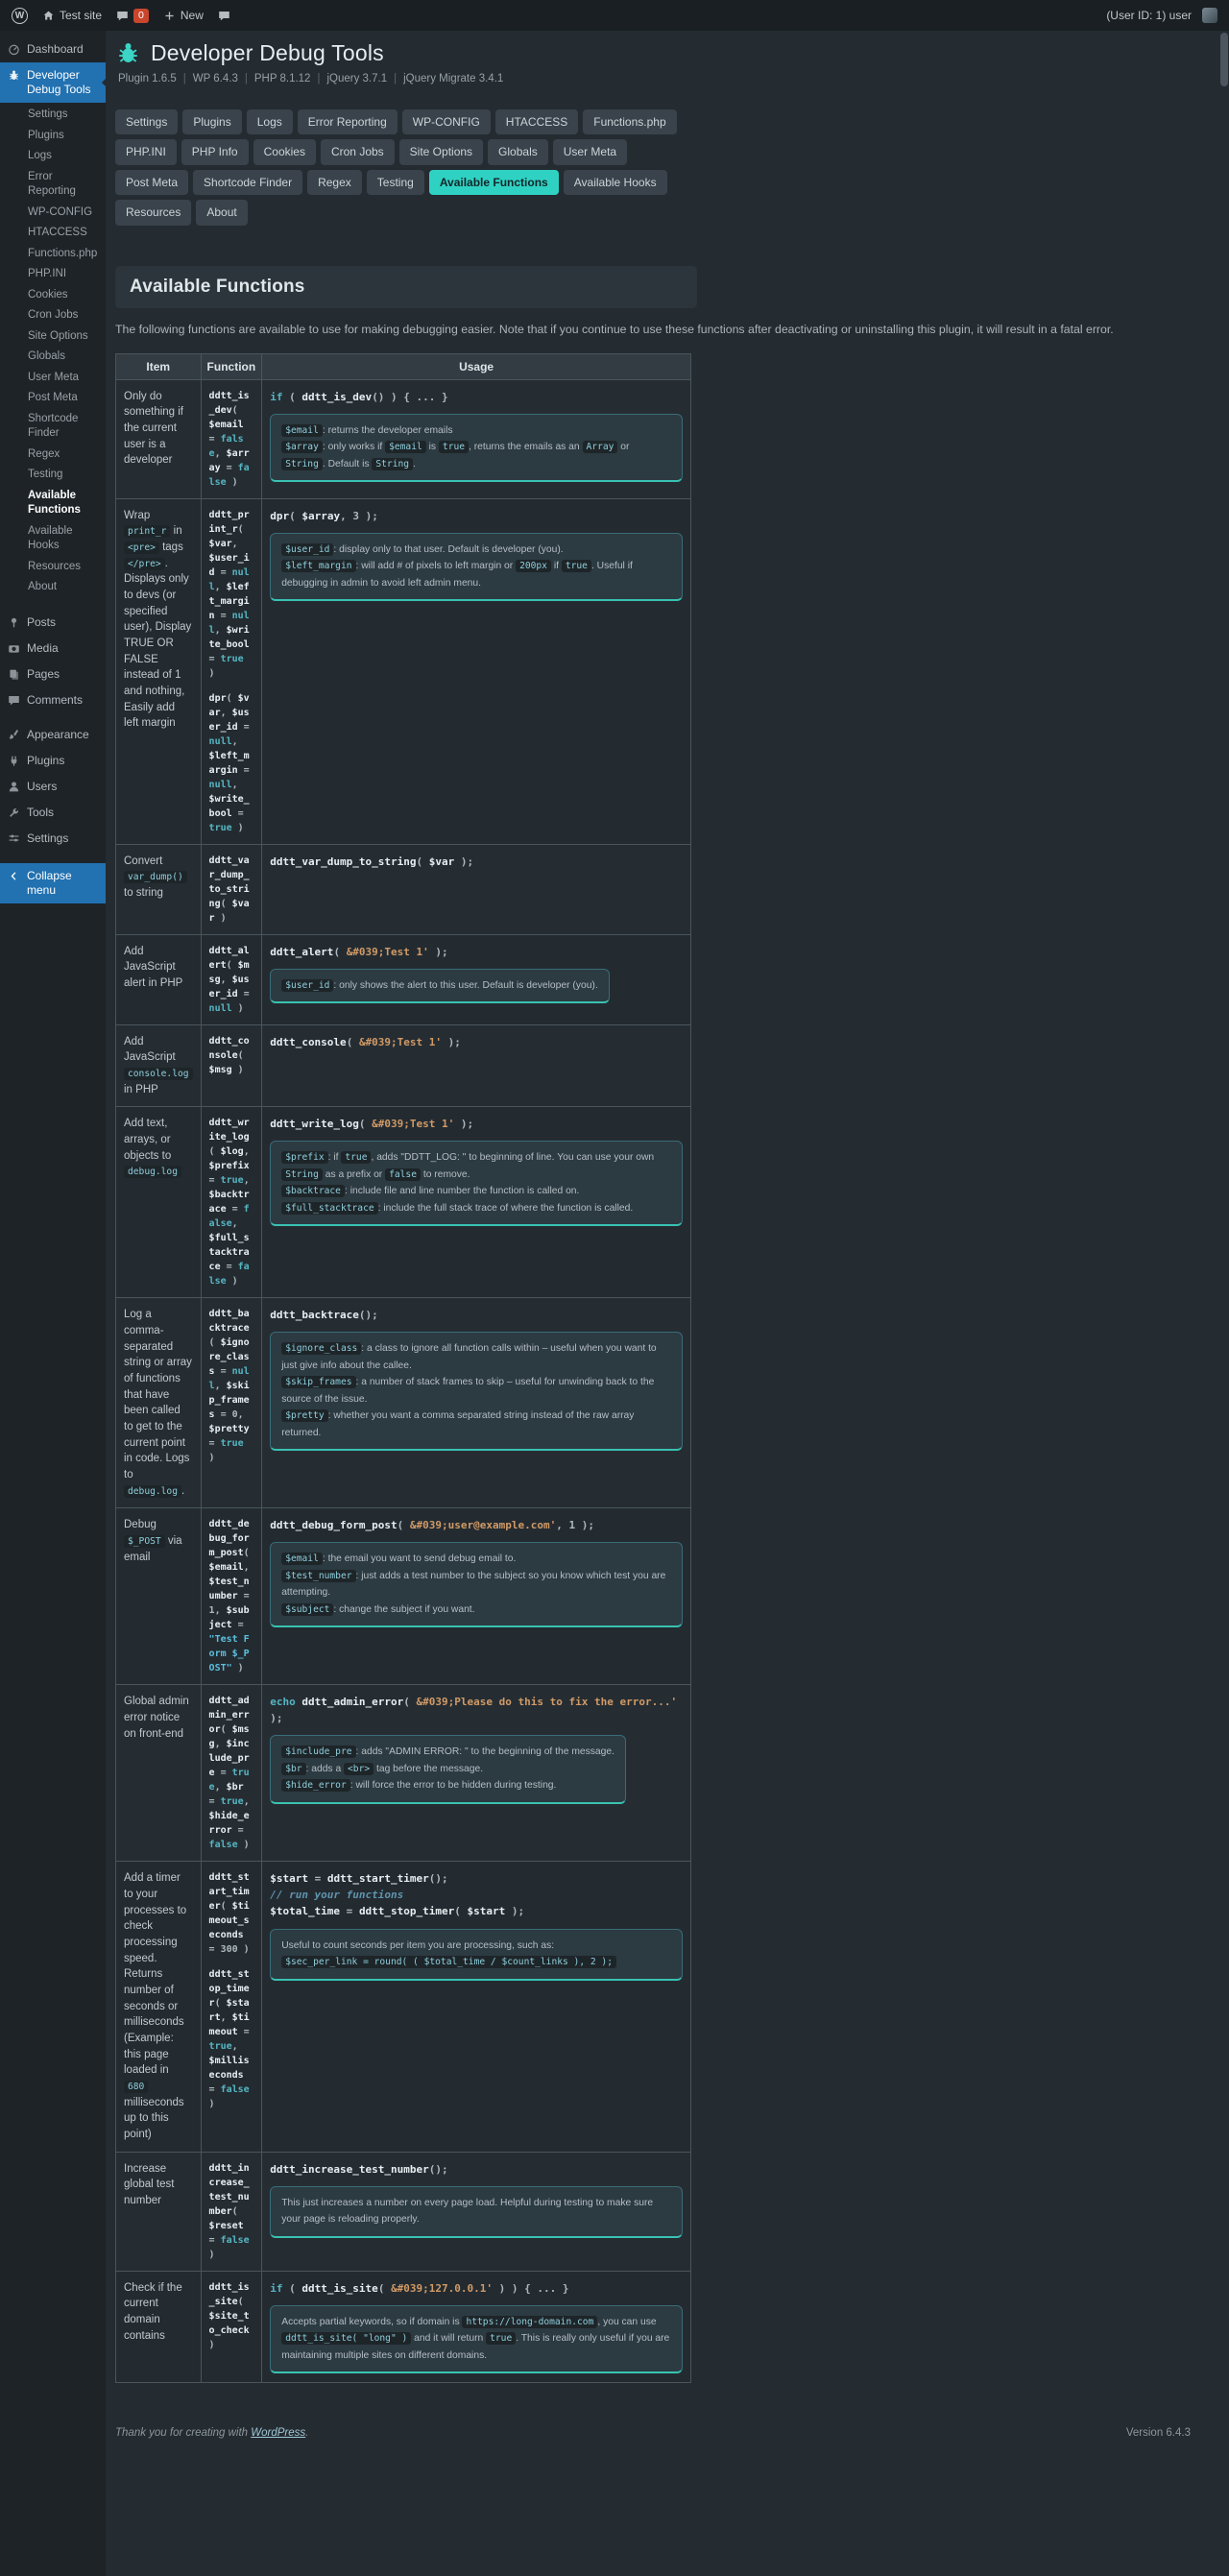 The height and width of the screenshot is (2576, 1229). What do you see at coordinates (278, 2433) in the screenshot?
I see `wordpress-link: WordPress` at bounding box center [278, 2433].